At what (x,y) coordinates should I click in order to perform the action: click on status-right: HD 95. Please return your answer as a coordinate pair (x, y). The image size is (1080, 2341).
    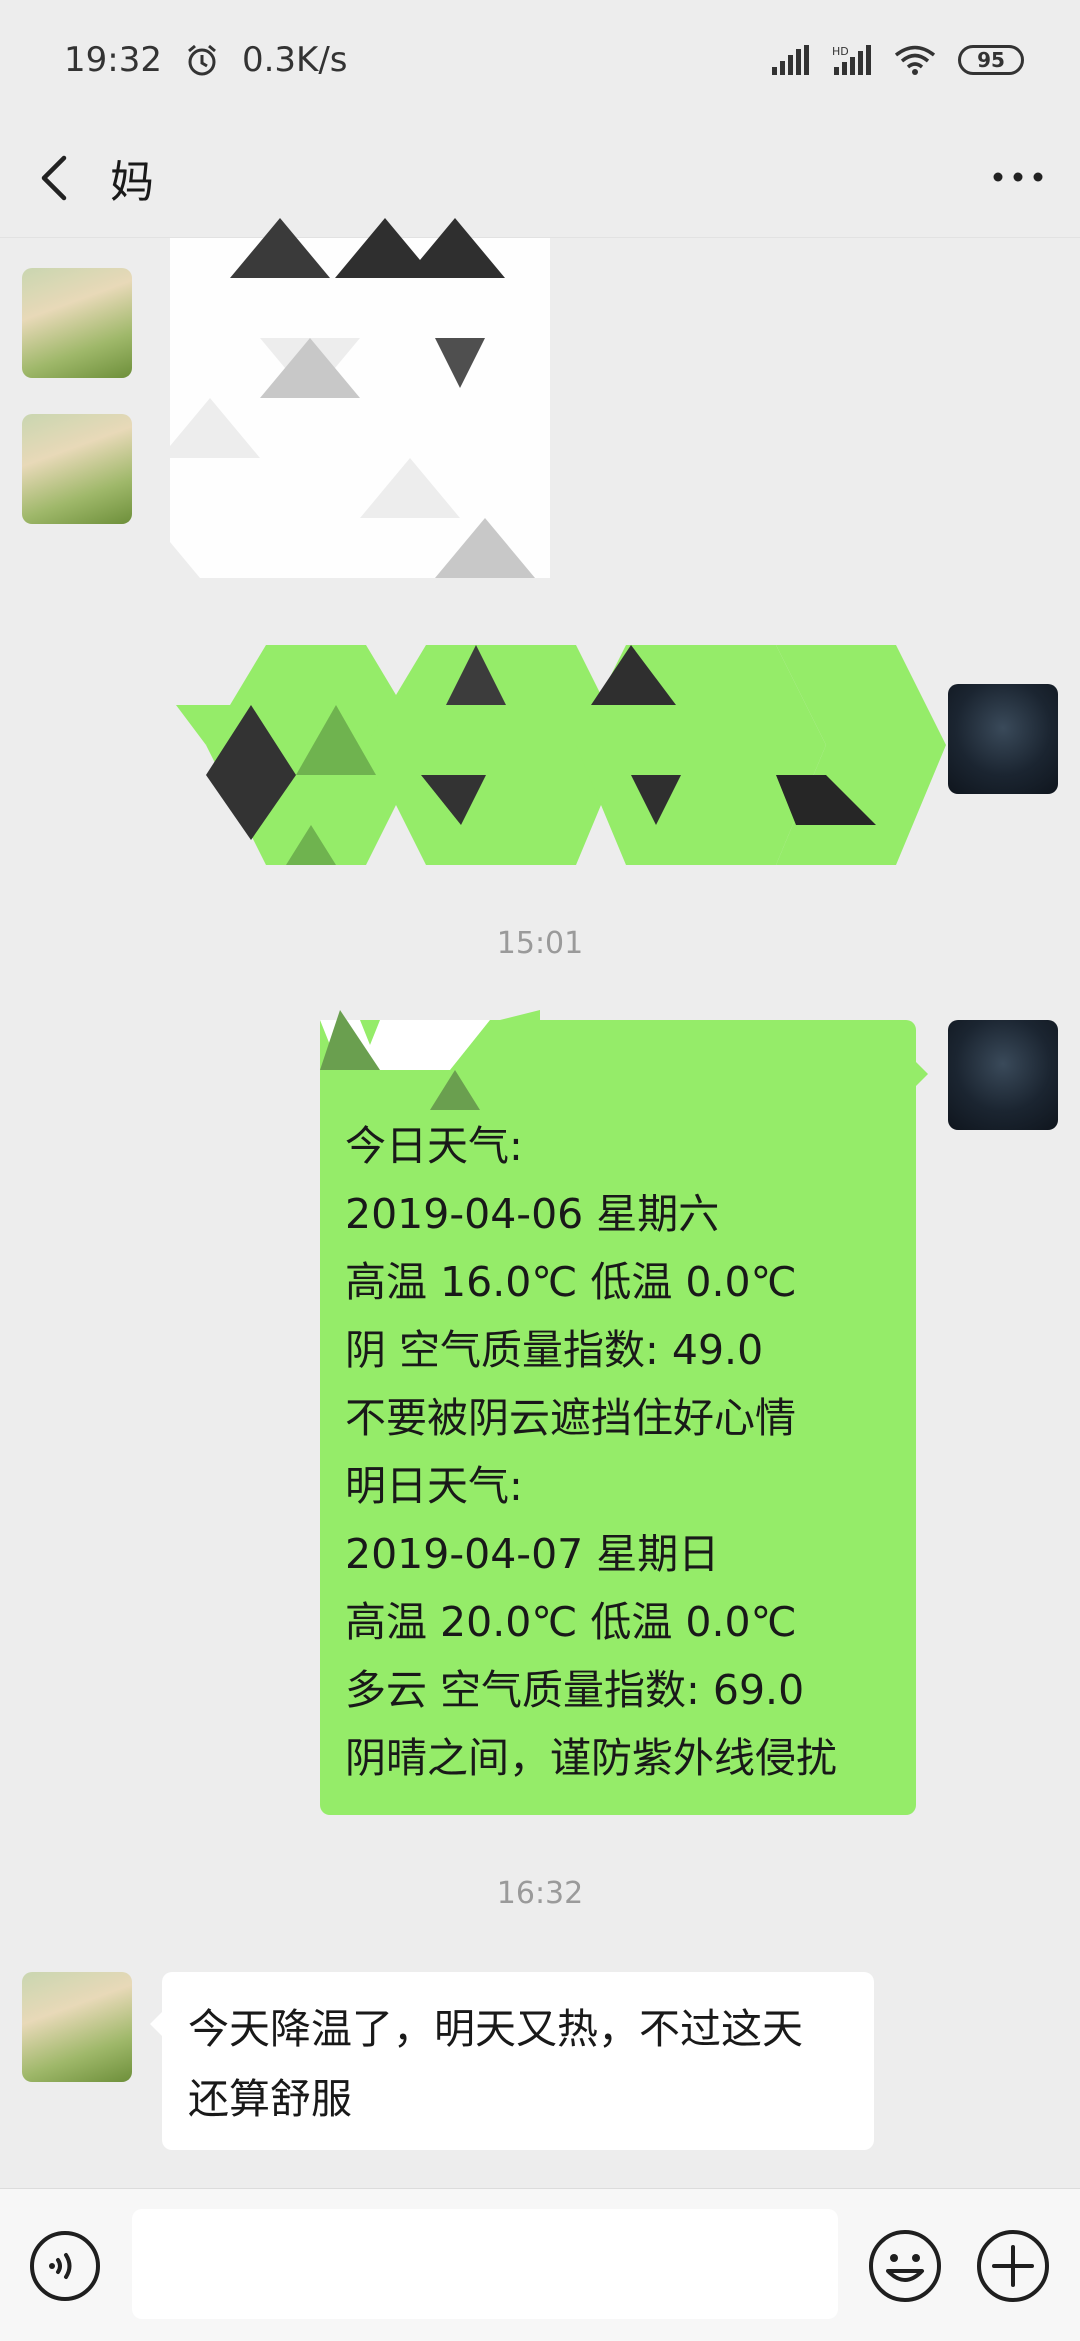
    Looking at the image, I should click on (897, 60).